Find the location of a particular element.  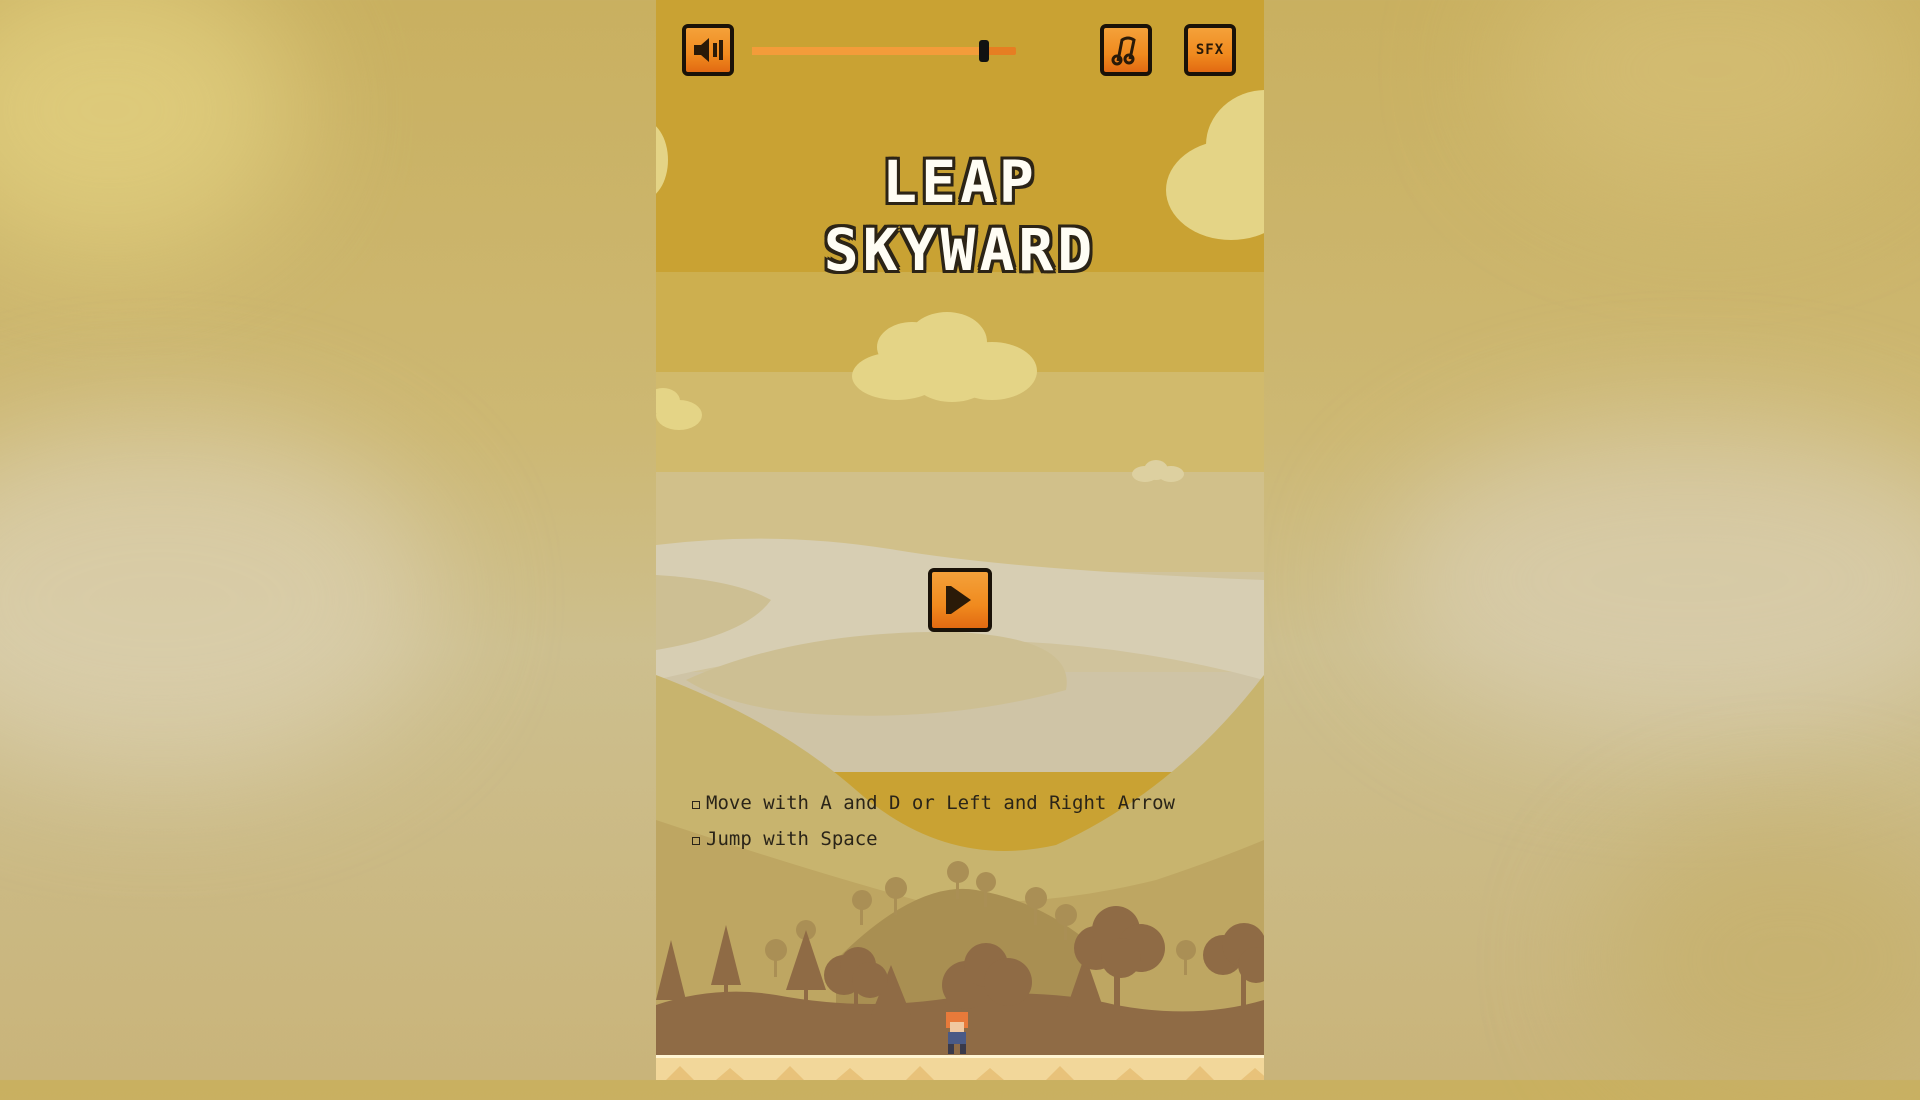

instruction-jump: Jump with Space is located at coordinates (792, 839).